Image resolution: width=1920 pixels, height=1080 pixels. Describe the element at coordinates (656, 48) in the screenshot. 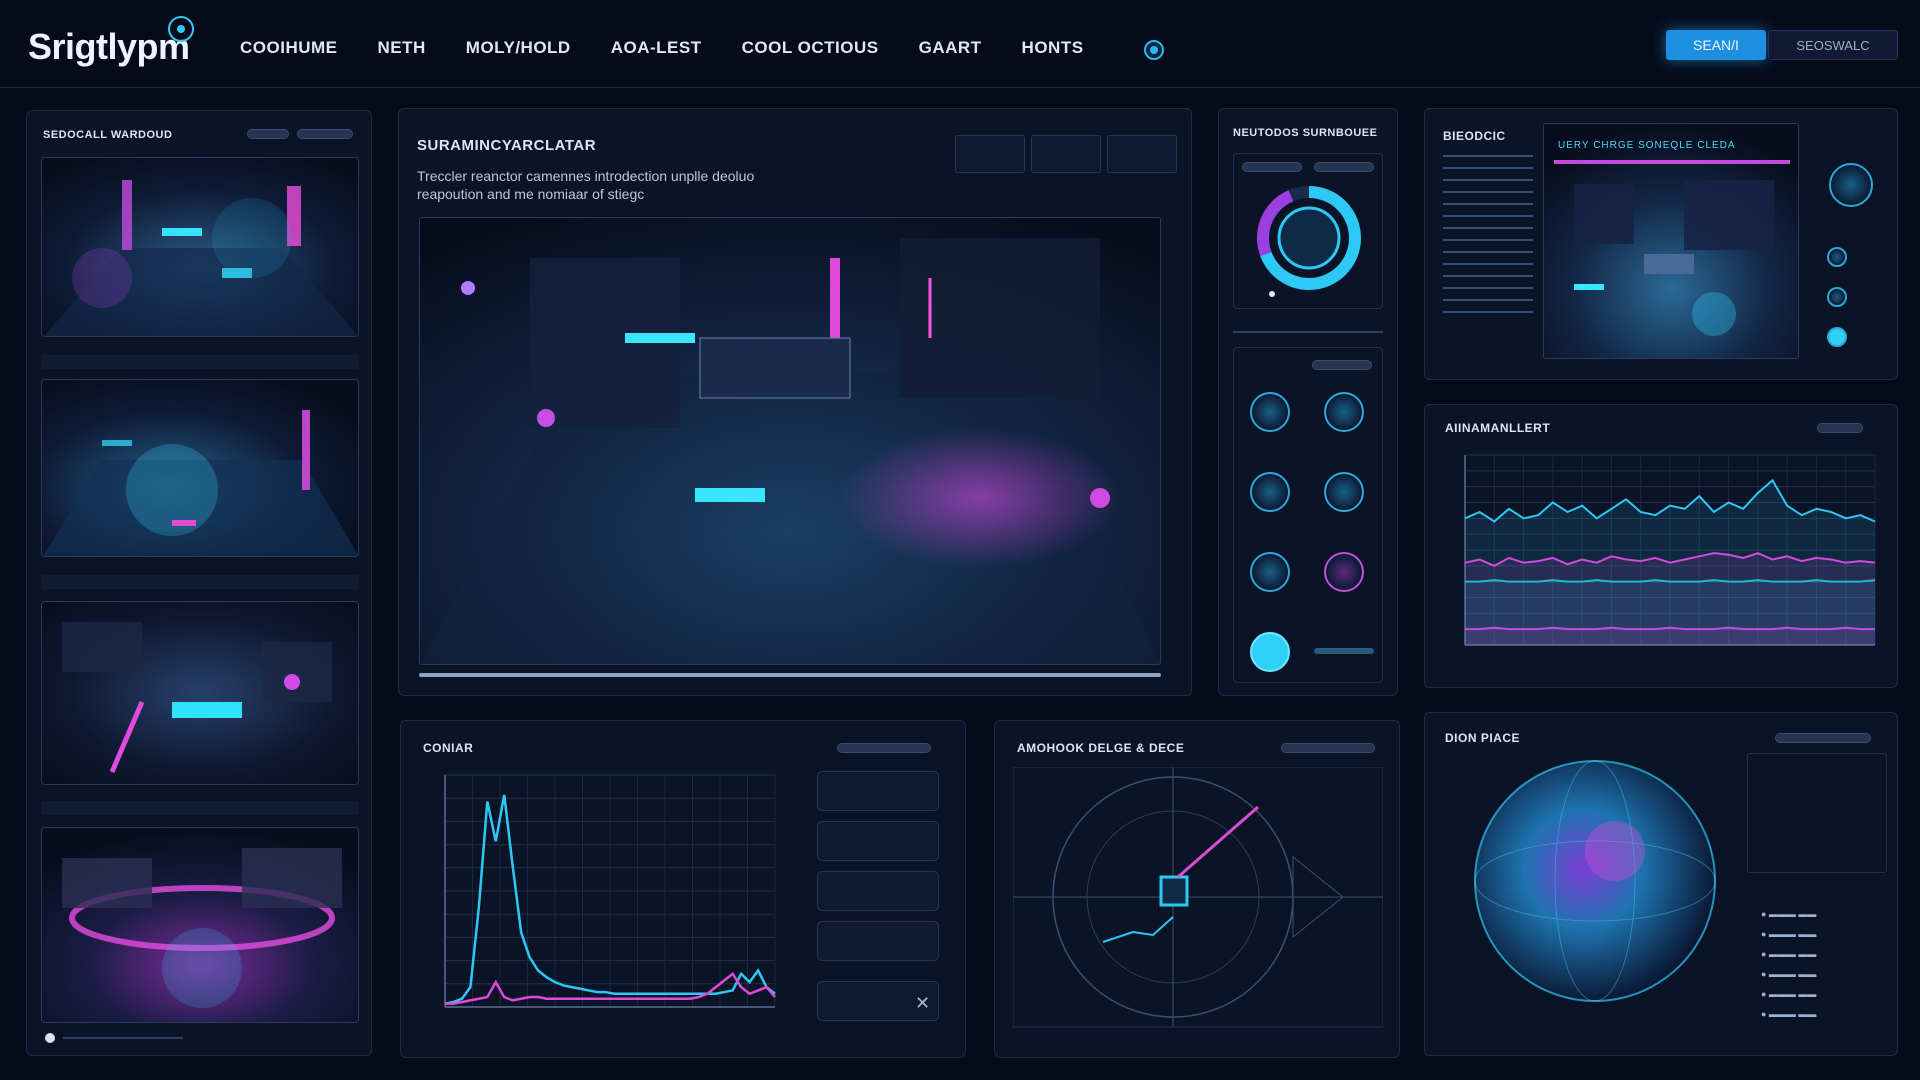

I see `nav-item-4: AOA-LEST` at that location.